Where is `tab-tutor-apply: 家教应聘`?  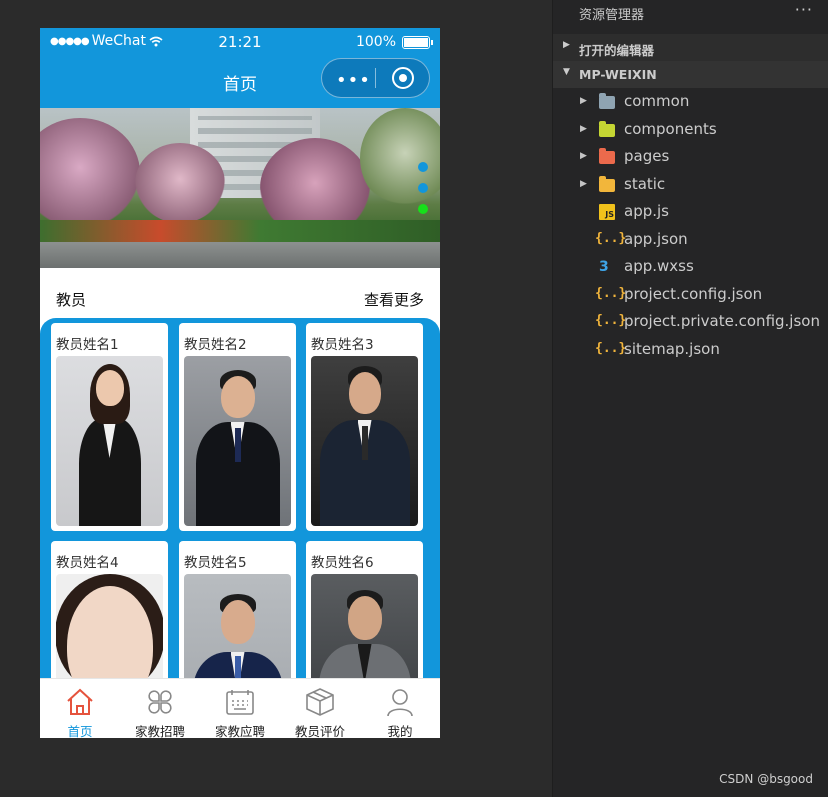
tab-tutor-apply: 家教应聘 is located at coordinates (240, 708).